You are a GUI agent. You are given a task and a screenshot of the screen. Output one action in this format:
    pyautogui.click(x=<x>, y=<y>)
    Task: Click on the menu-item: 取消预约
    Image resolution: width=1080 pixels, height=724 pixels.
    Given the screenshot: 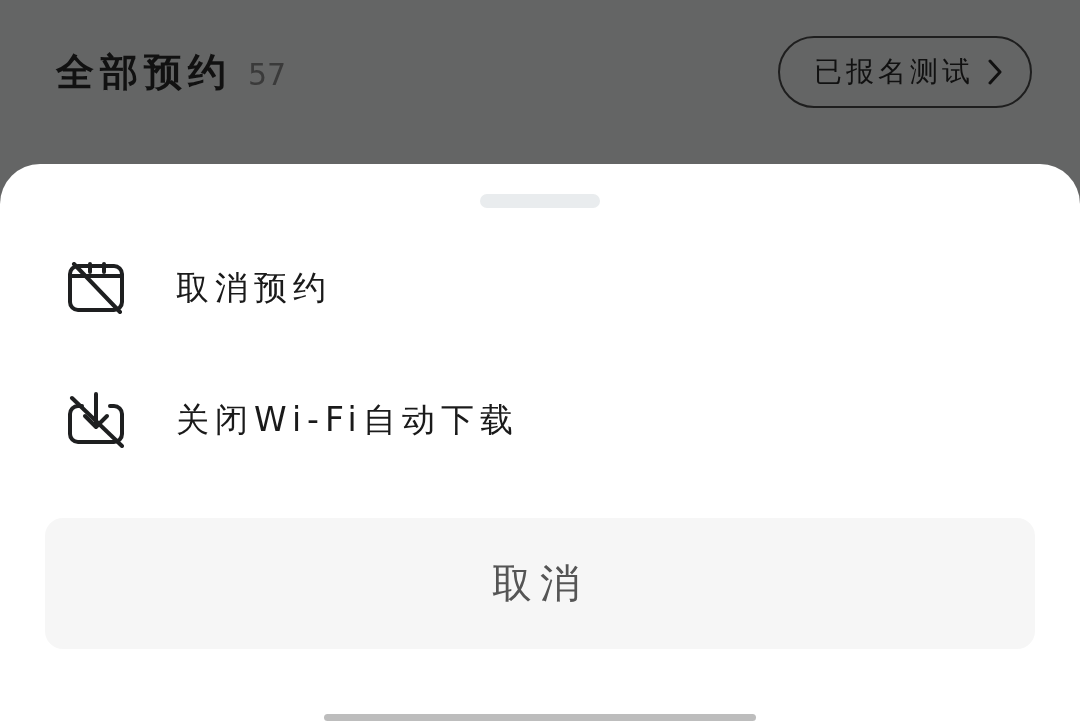 What is the action you would take?
    pyautogui.click(x=254, y=288)
    